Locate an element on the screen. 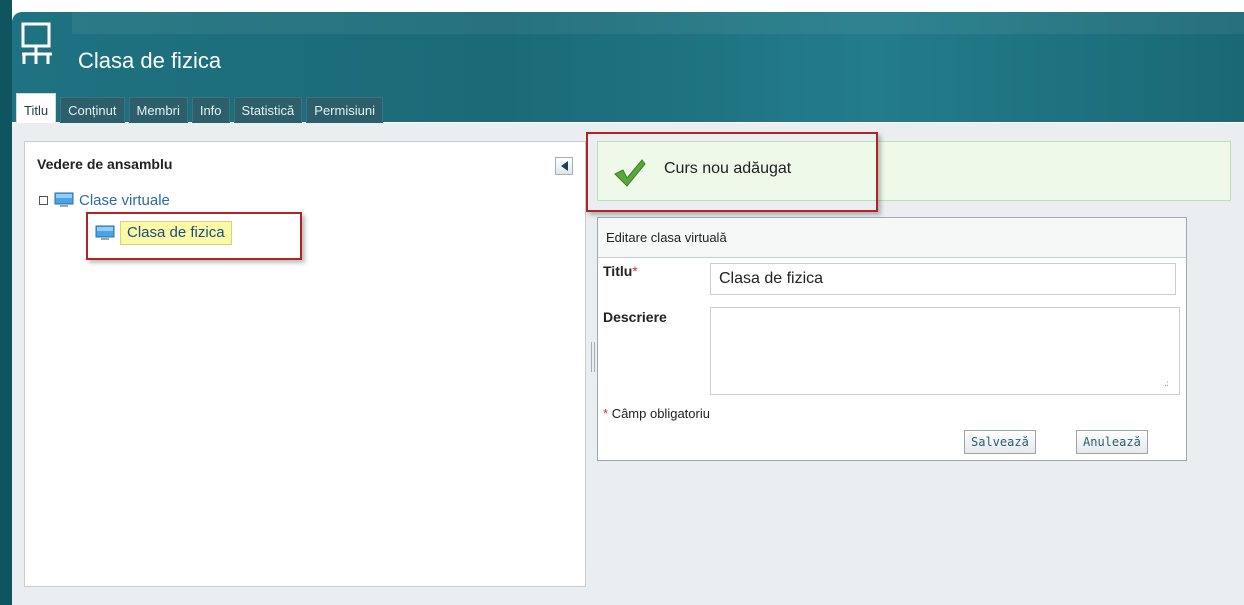  panel-title: Vedere de ansamblu is located at coordinates (105, 164).